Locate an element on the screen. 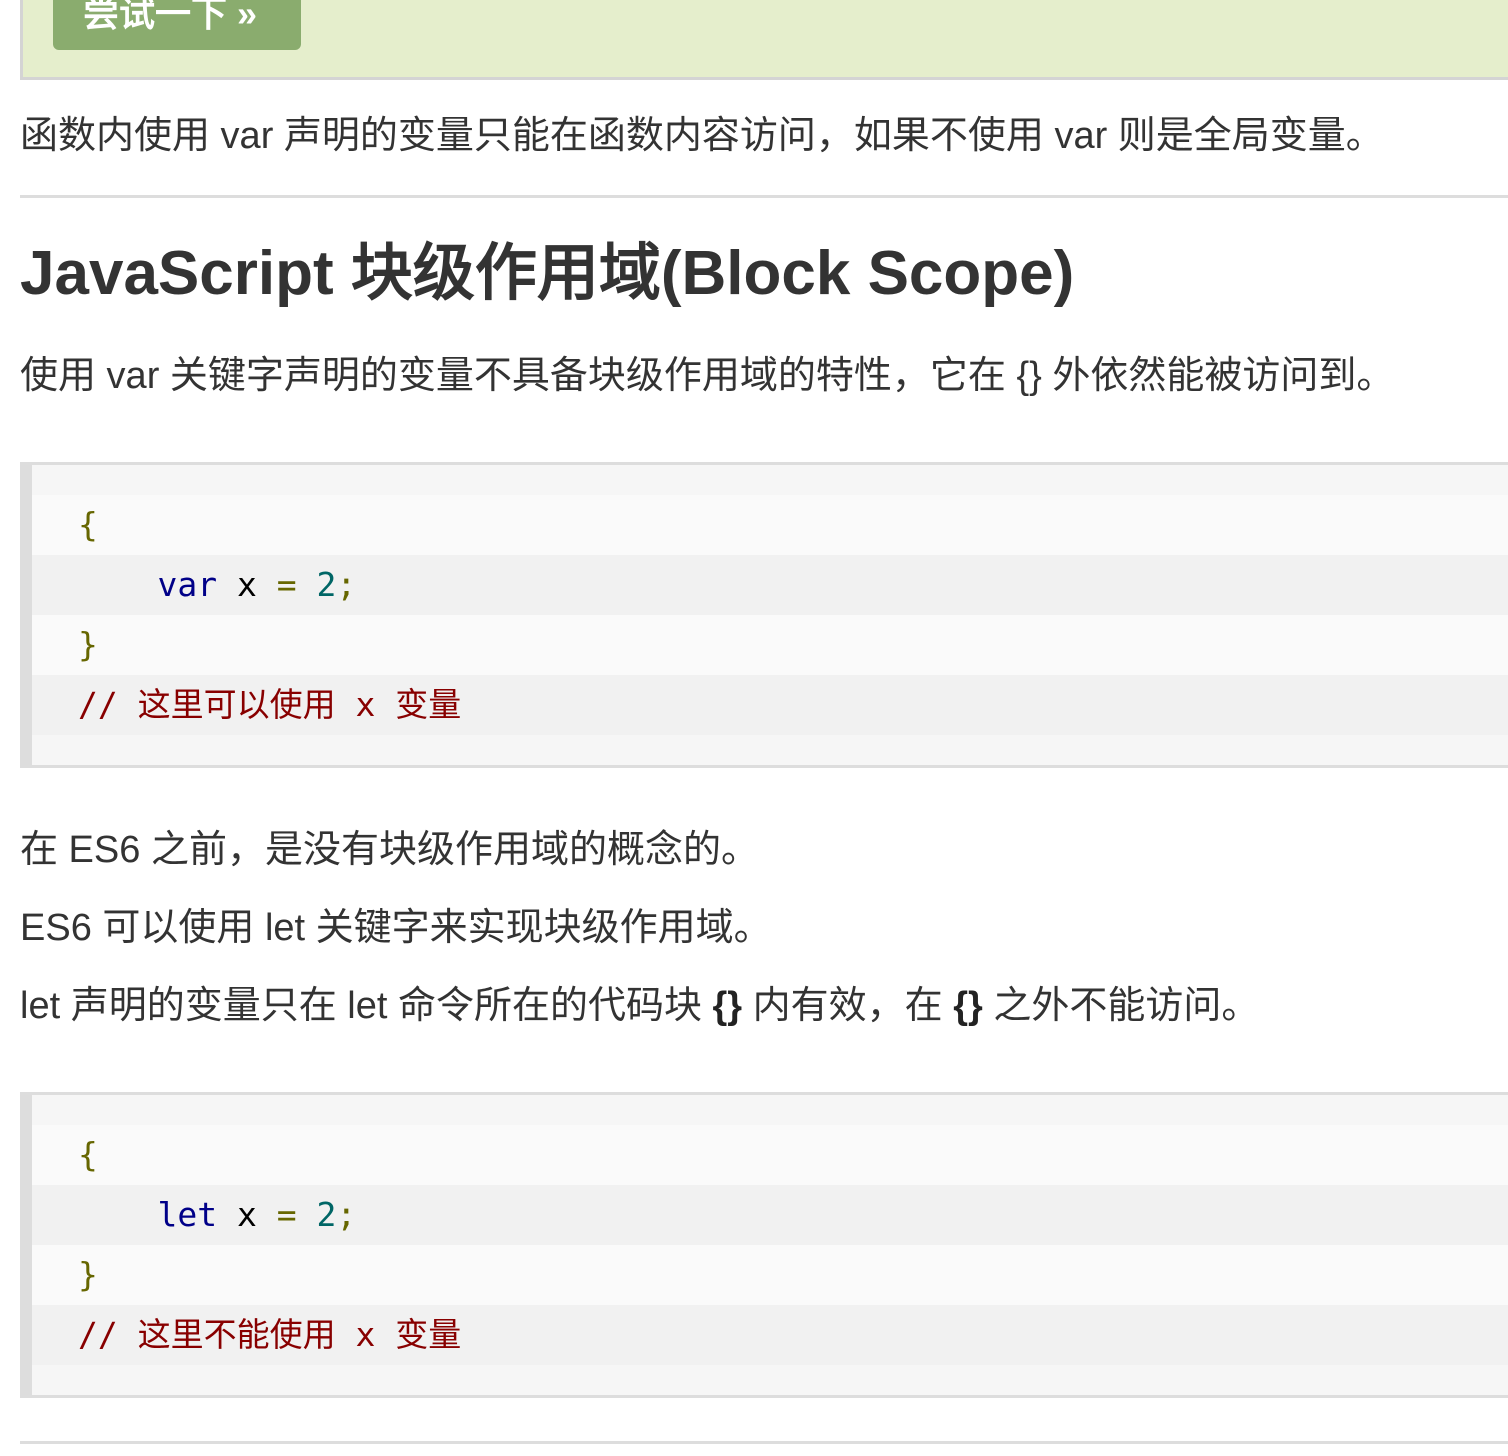 The image size is (1508, 1456). code-line: // 这里可以使用 x 变量 is located at coordinates (770, 705).